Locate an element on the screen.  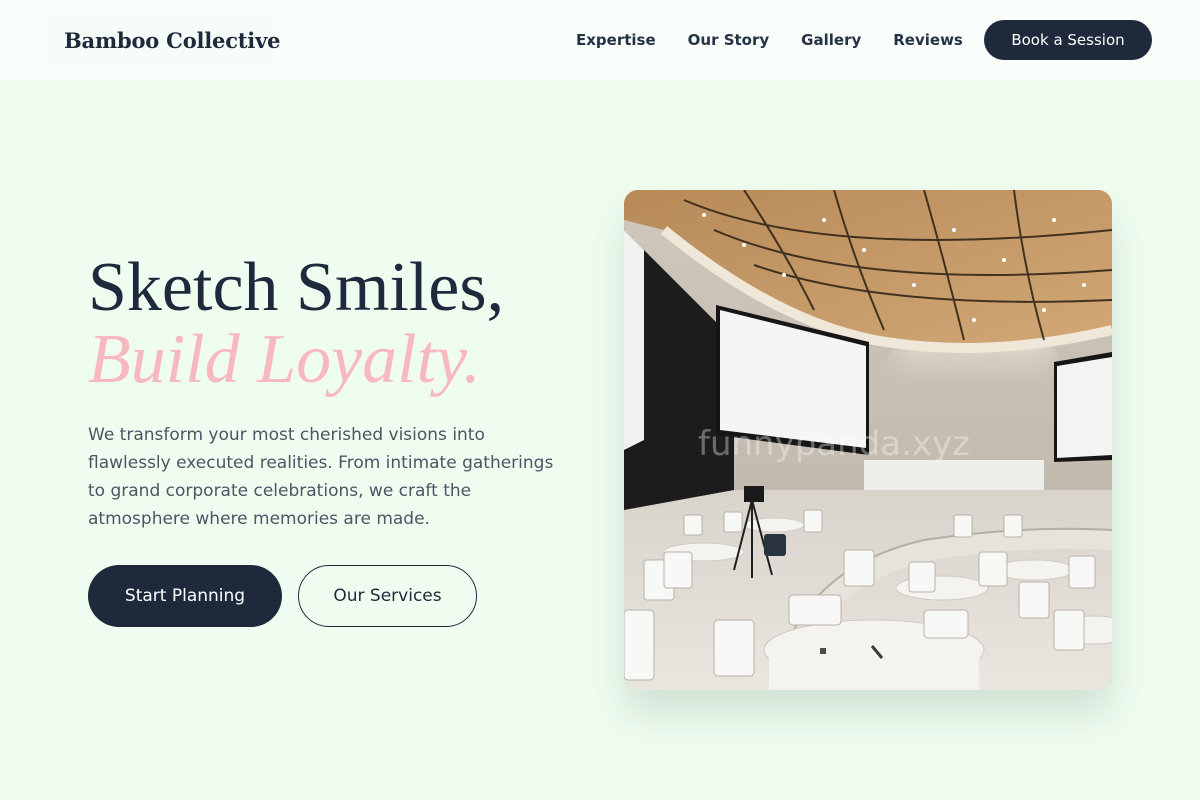
start-planning-button: Start Planning is located at coordinates (185, 596).